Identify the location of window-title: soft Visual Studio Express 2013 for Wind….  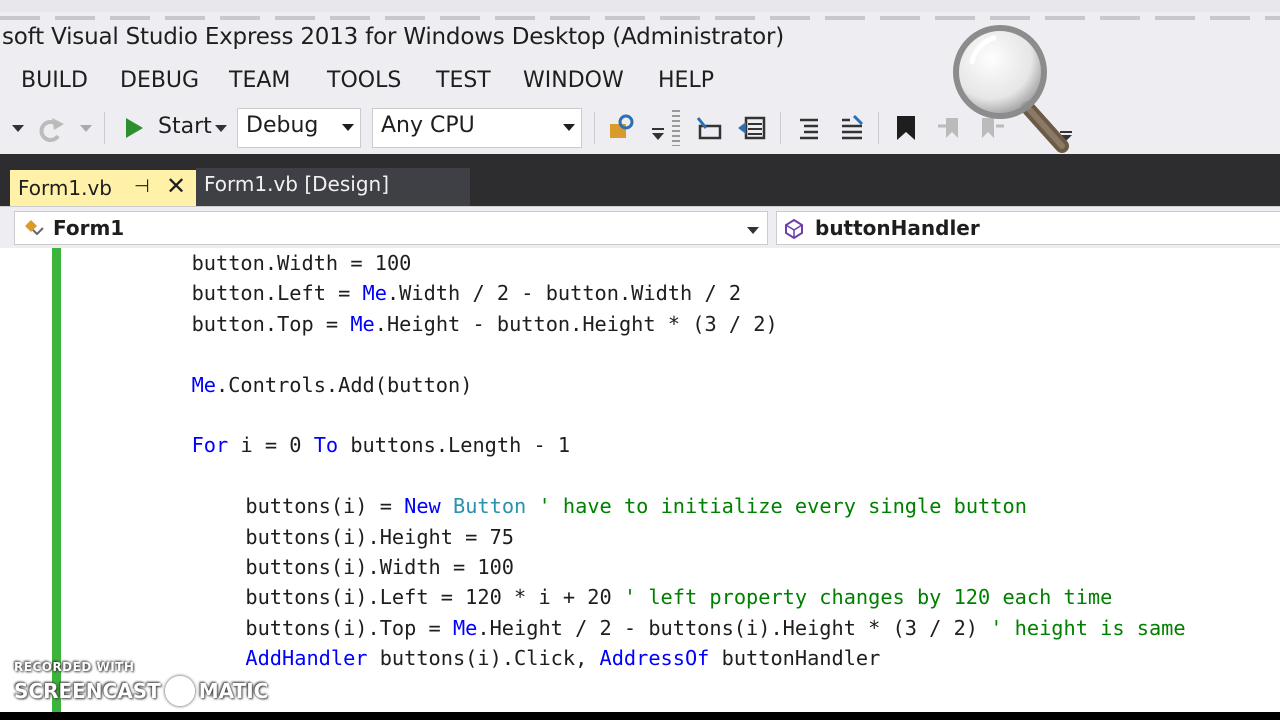
(393, 37).